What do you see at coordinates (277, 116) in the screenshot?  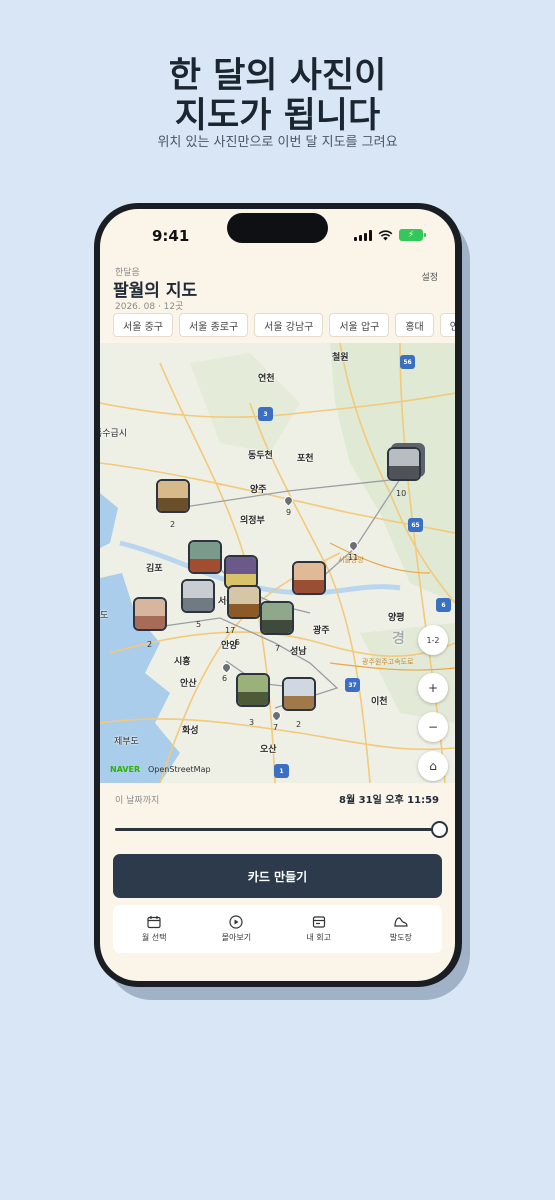 I see `hero-title-line2: 지도가 됩니다` at bounding box center [277, 116].